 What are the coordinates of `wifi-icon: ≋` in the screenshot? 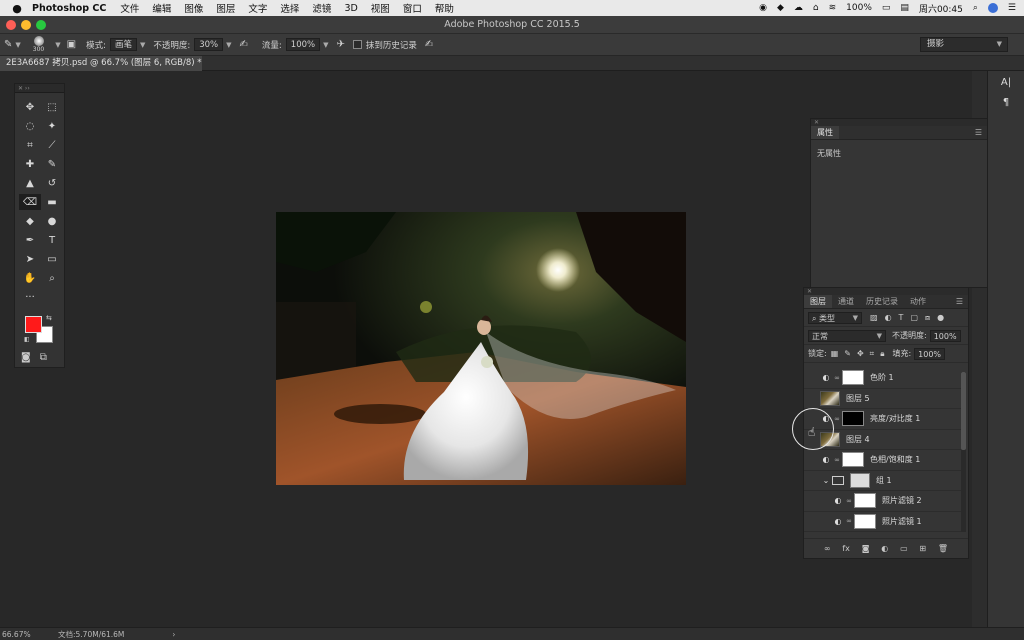 It's located at (833, 8).